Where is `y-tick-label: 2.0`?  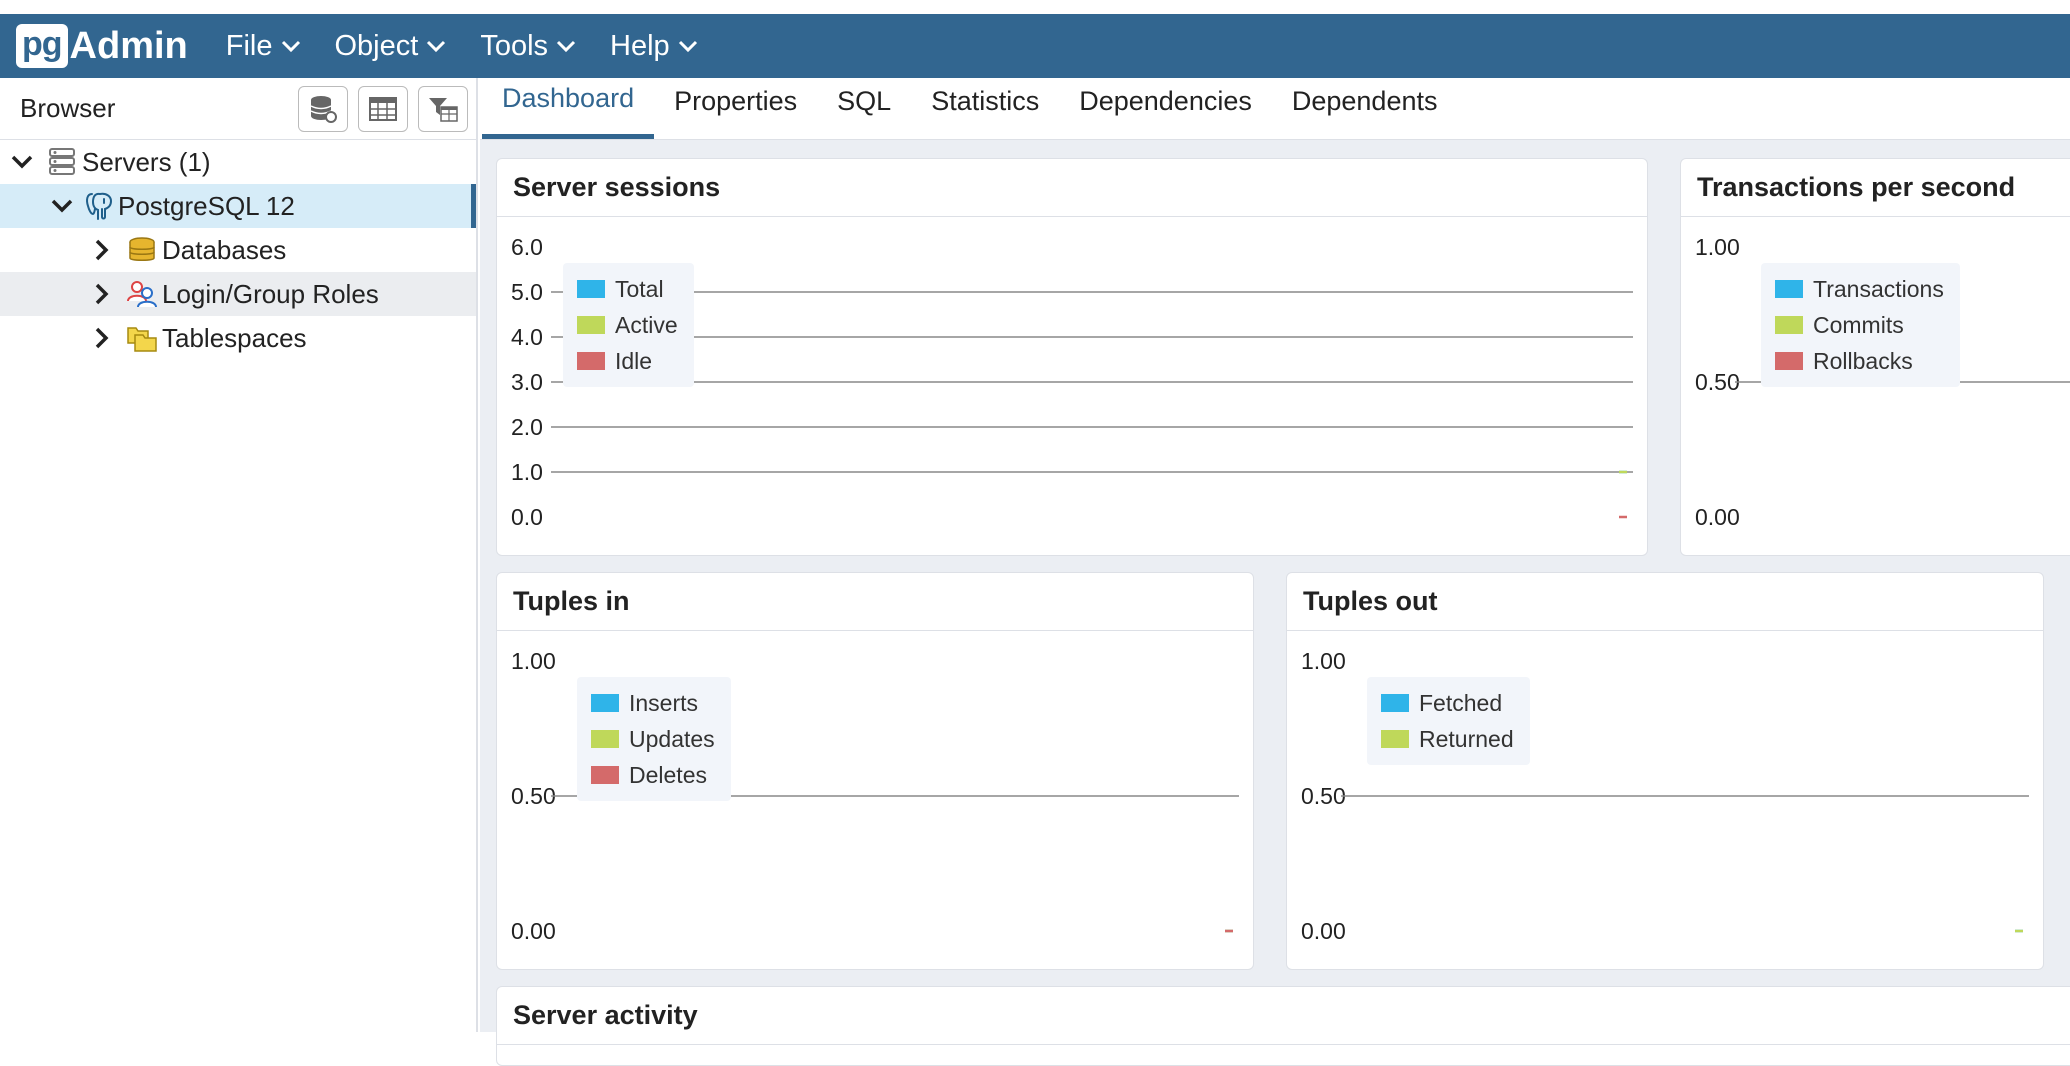
y-tick-label: 2.0 is located at coordinates (527, 427).